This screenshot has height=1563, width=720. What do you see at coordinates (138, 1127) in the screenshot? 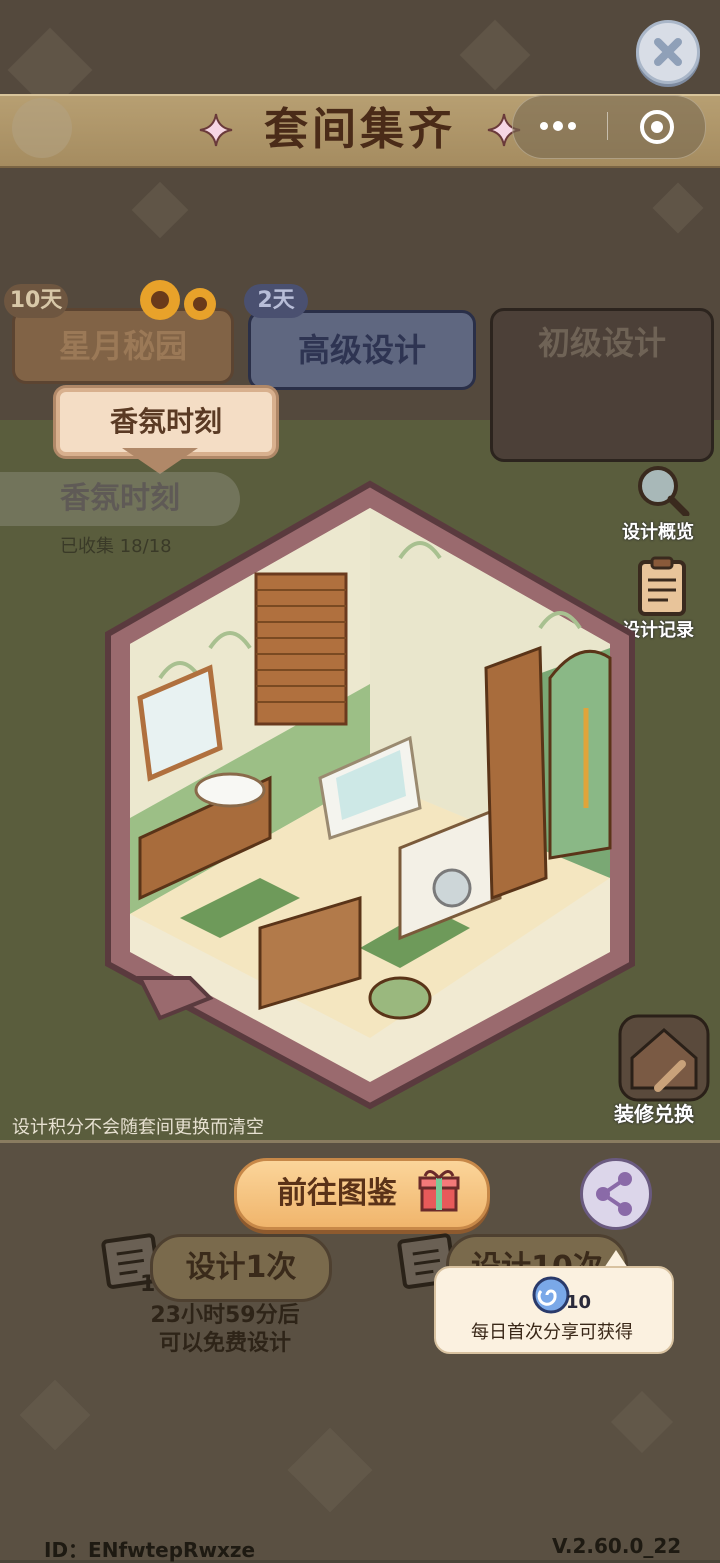
I see `points-notice: 设计积分不会随套间更换而清空` at bounding box center [138, 1127].